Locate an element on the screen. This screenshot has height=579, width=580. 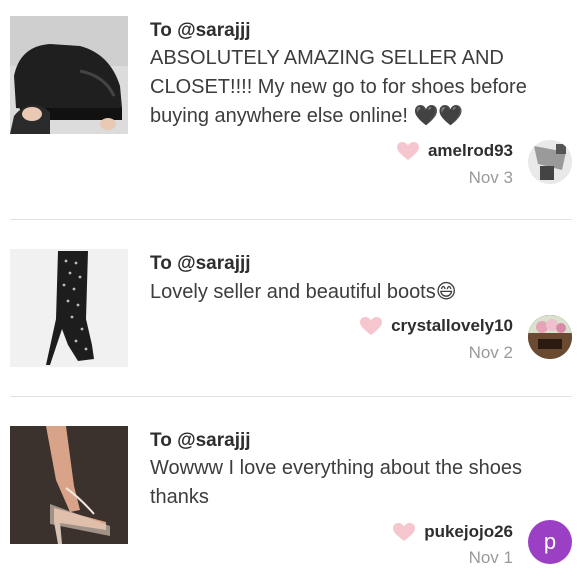
review-date: Nov 2 is located at coordinates (490, 352).